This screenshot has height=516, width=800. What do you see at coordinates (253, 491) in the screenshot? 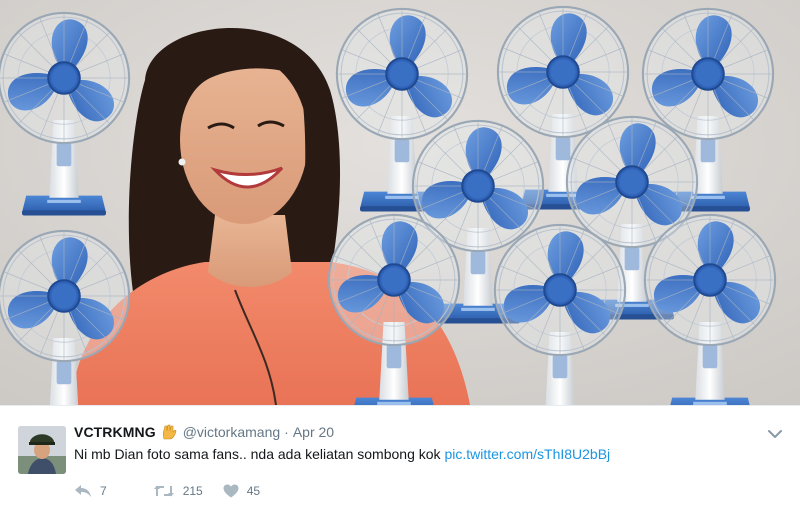
I see `like-count: 45` at bounding box center [253, 491].